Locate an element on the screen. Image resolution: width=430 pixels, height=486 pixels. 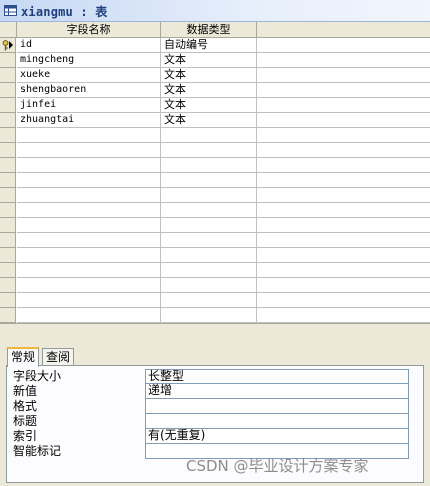
grid-header: 字段名称 数据类型 is located at coordinates (215, 30).